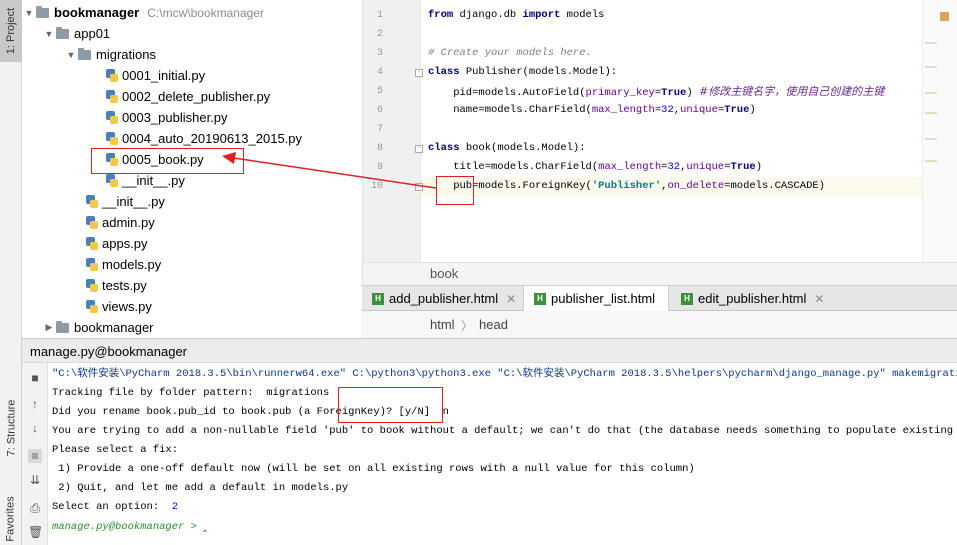 Image resolution: width=957 pixels, height=545 pixels. What do you see at coordinates (108, 351) in the screenshot?
I see `run-panel-title: manage.py@bookmanager` at bounding box center [108, 351].